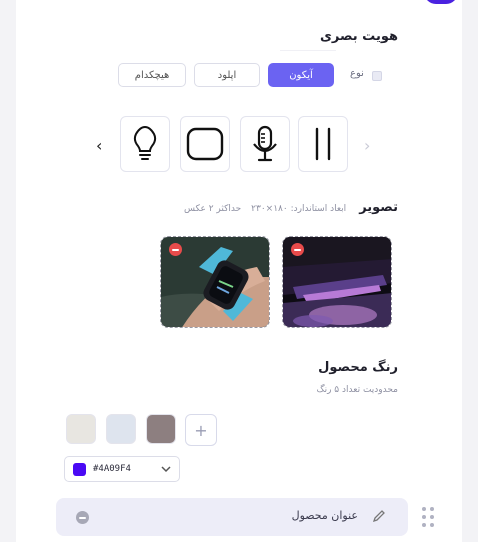 The height and width of the screenshot is (542, 478). What do you see at coordinates (82, 517) in the screenshot?
I see `remove-field-button` at bounding box center [82, 517].